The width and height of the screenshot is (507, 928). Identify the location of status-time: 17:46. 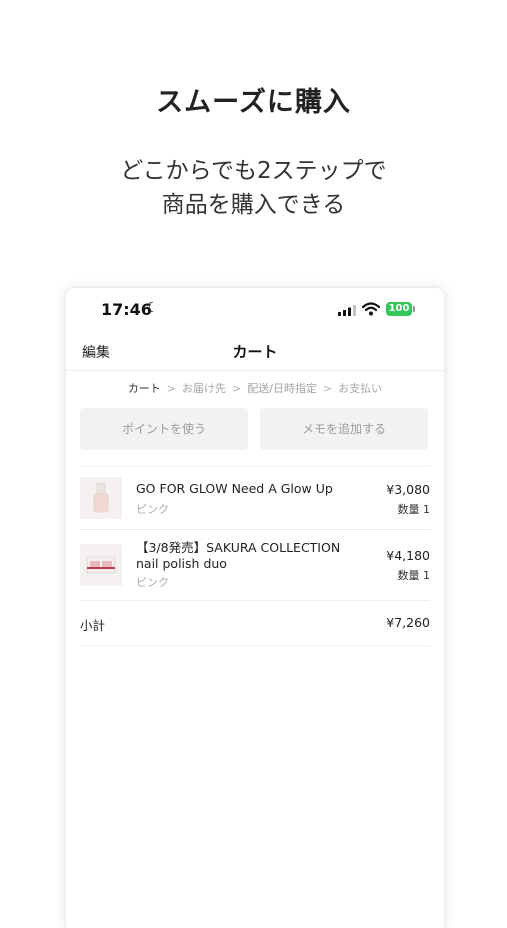
(126, 309).